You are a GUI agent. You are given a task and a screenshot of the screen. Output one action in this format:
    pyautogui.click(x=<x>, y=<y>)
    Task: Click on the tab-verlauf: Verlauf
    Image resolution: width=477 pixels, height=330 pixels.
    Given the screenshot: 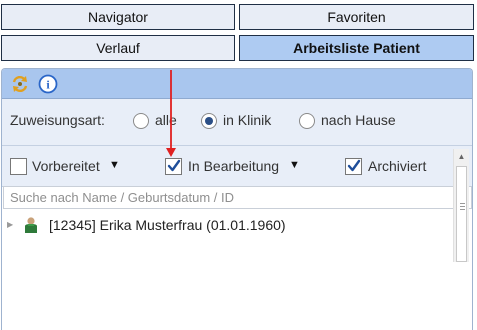 What is the action you would take?
    pyautogui.click(x=118, y=48)
    